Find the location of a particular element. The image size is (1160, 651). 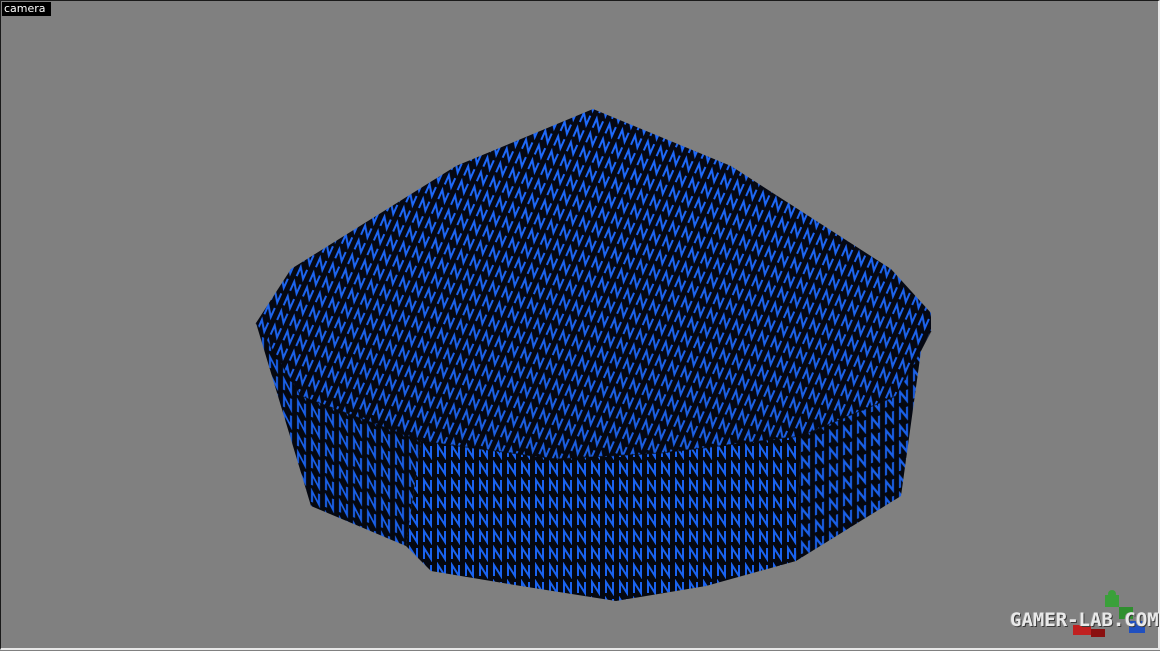

watermark: GAMER-LAB.COM is located at coordinates (1080, 619).